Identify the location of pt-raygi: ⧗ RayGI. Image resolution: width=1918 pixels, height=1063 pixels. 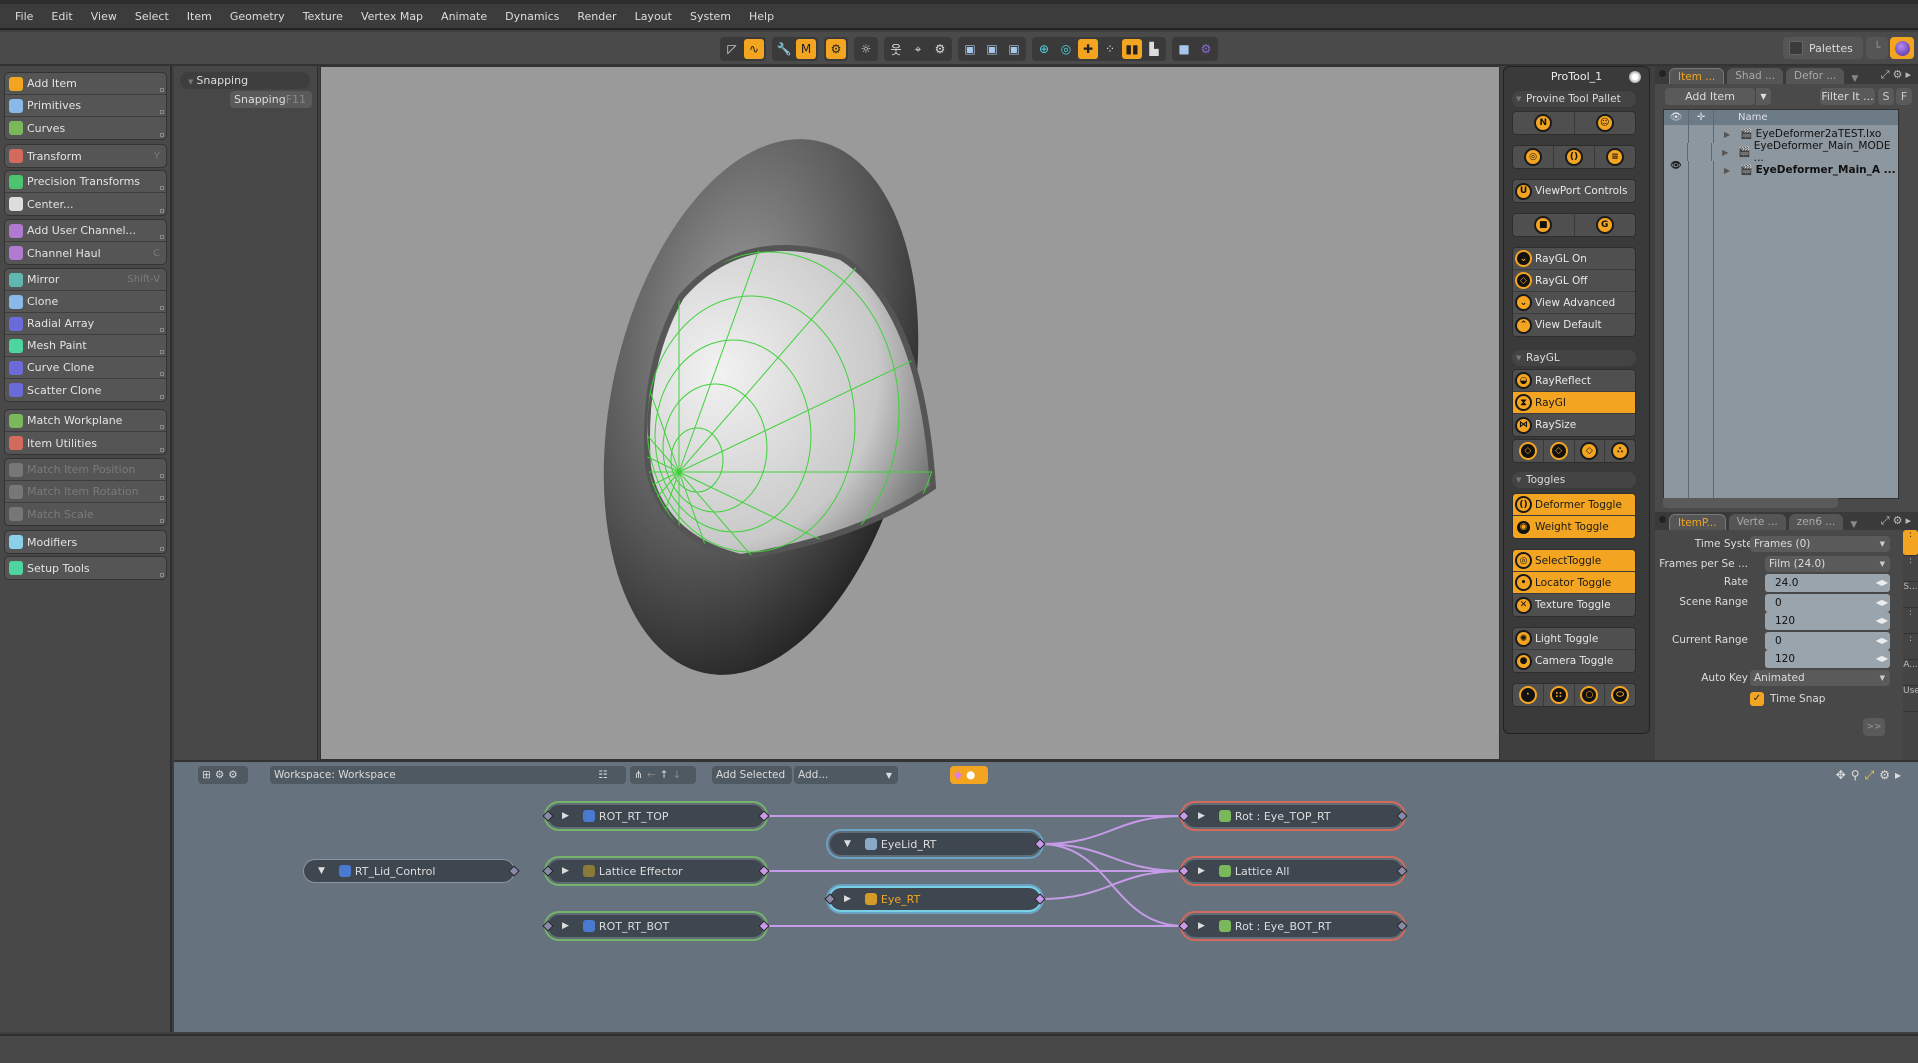
(1574, 403).